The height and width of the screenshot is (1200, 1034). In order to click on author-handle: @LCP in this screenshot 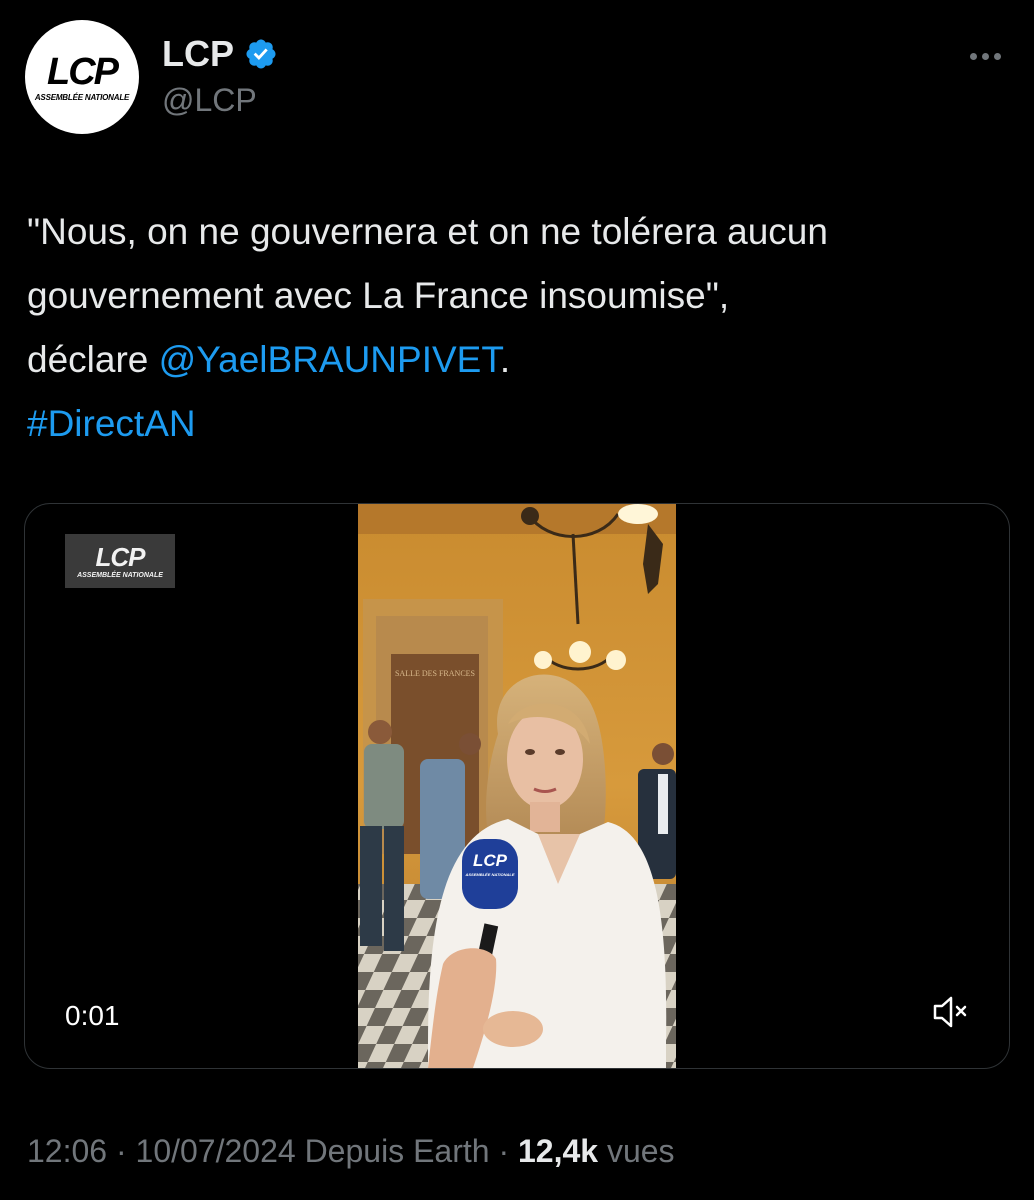, I will do `click(209, 100)`.